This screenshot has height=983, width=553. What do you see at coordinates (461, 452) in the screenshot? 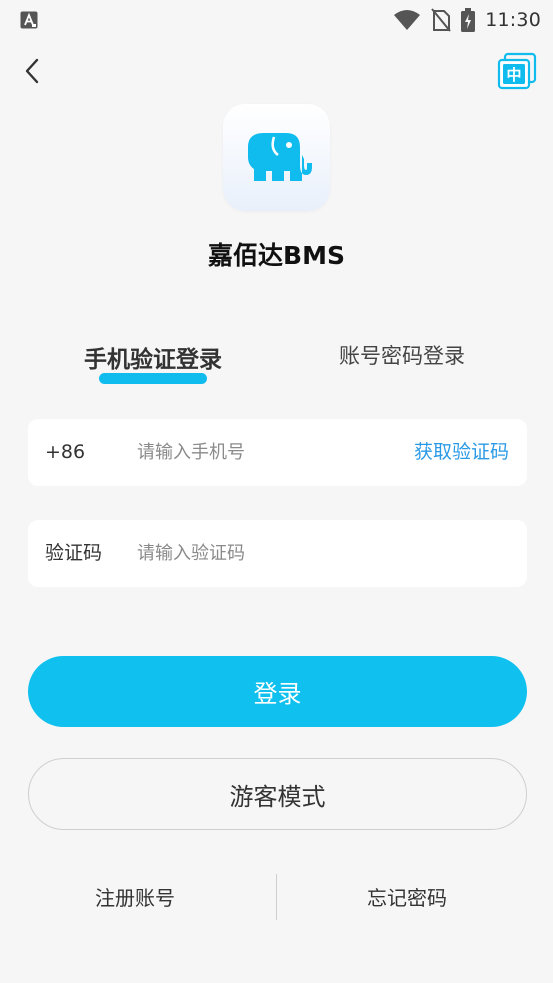
I see `get-code-button: 获取验证码` at bounding box center [461, 452].